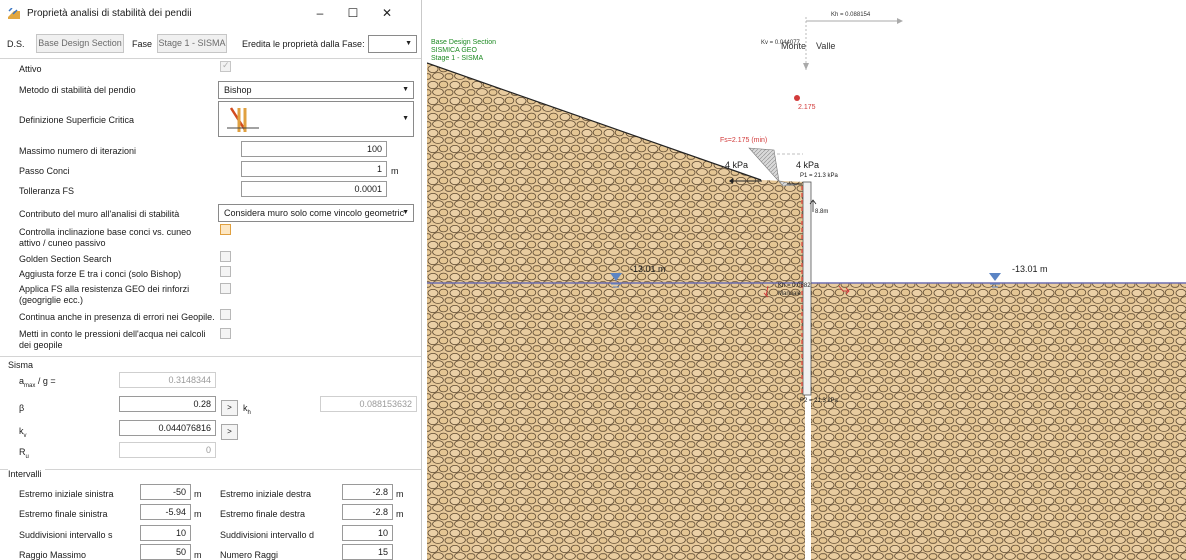 Image resolution: width=1186 pixels, height=560 pixels. Describe the element at coordinates (316, 119) in the screenshot. I see `superficie-select: ▼` at that location.